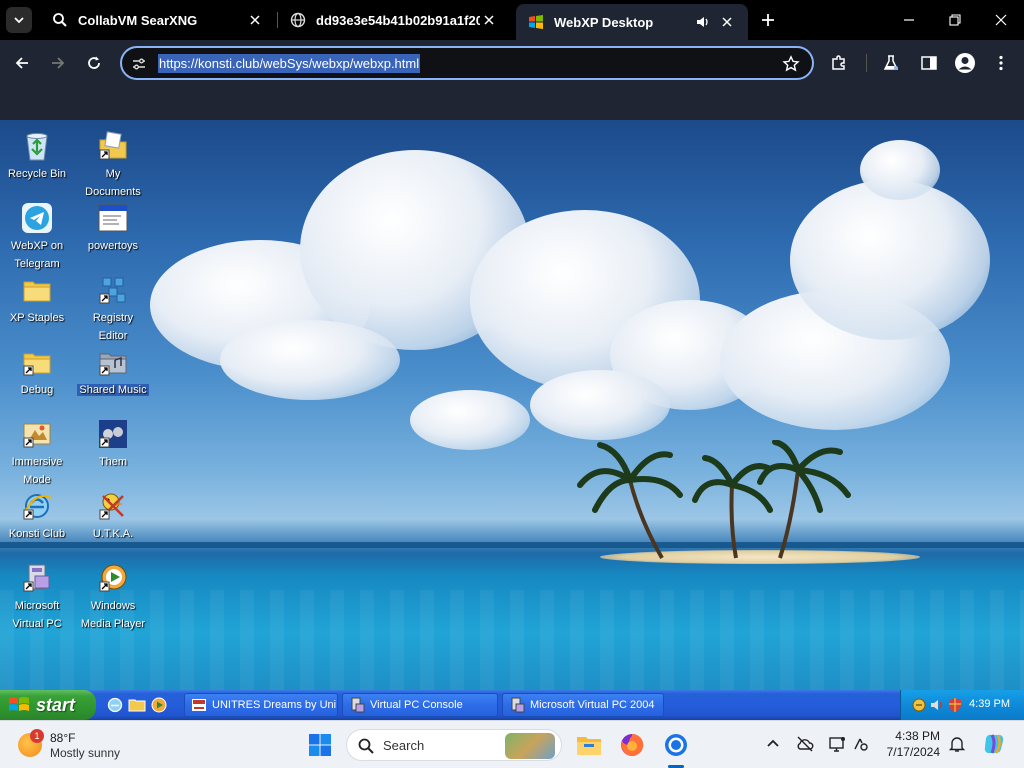 This screenshot has height=768, width=1024. I want to click on avatar-icon, so click(965, 63).